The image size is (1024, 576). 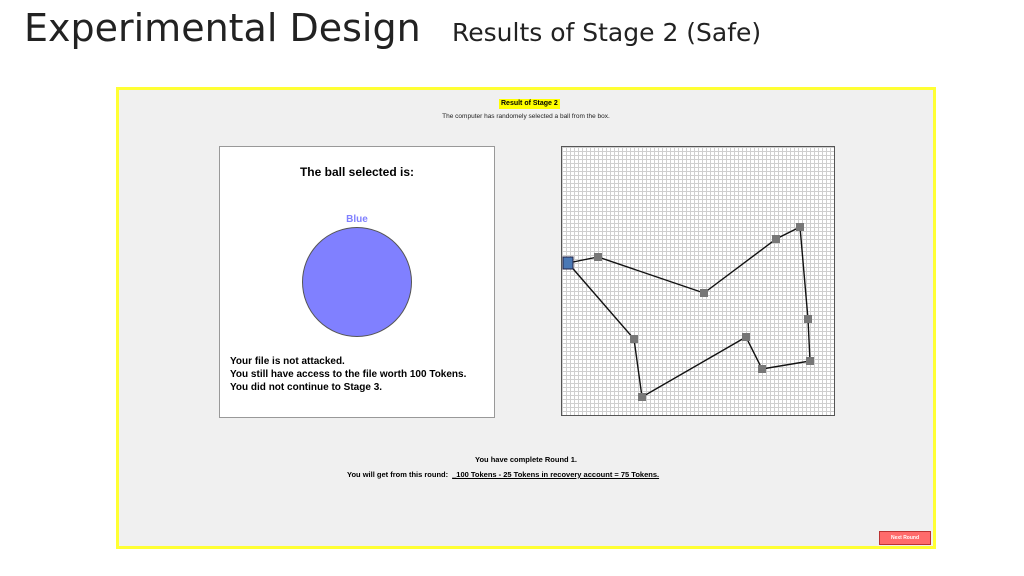 What do you see at coordinates (905, 538) in the screenshot?
I see `next-round-button: Next Round` at bounding box center [905, 538].